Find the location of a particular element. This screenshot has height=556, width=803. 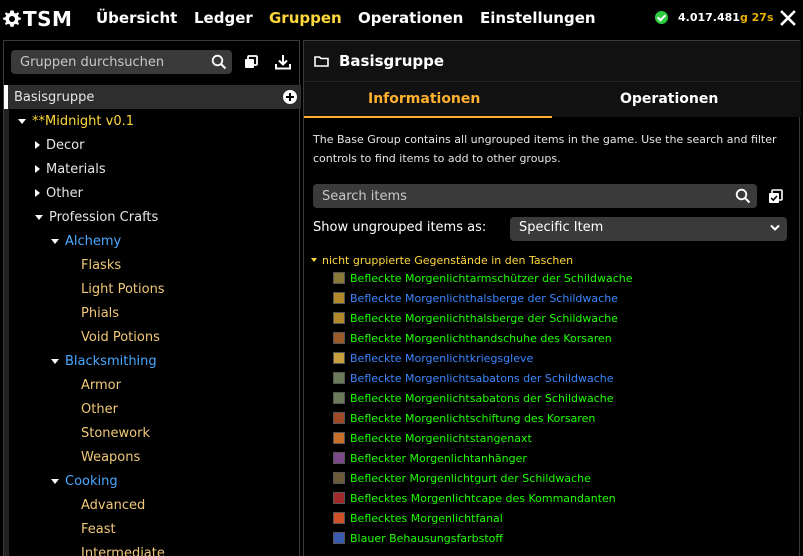

tab-operationen: Operationen is located at coordinates (669, 99).